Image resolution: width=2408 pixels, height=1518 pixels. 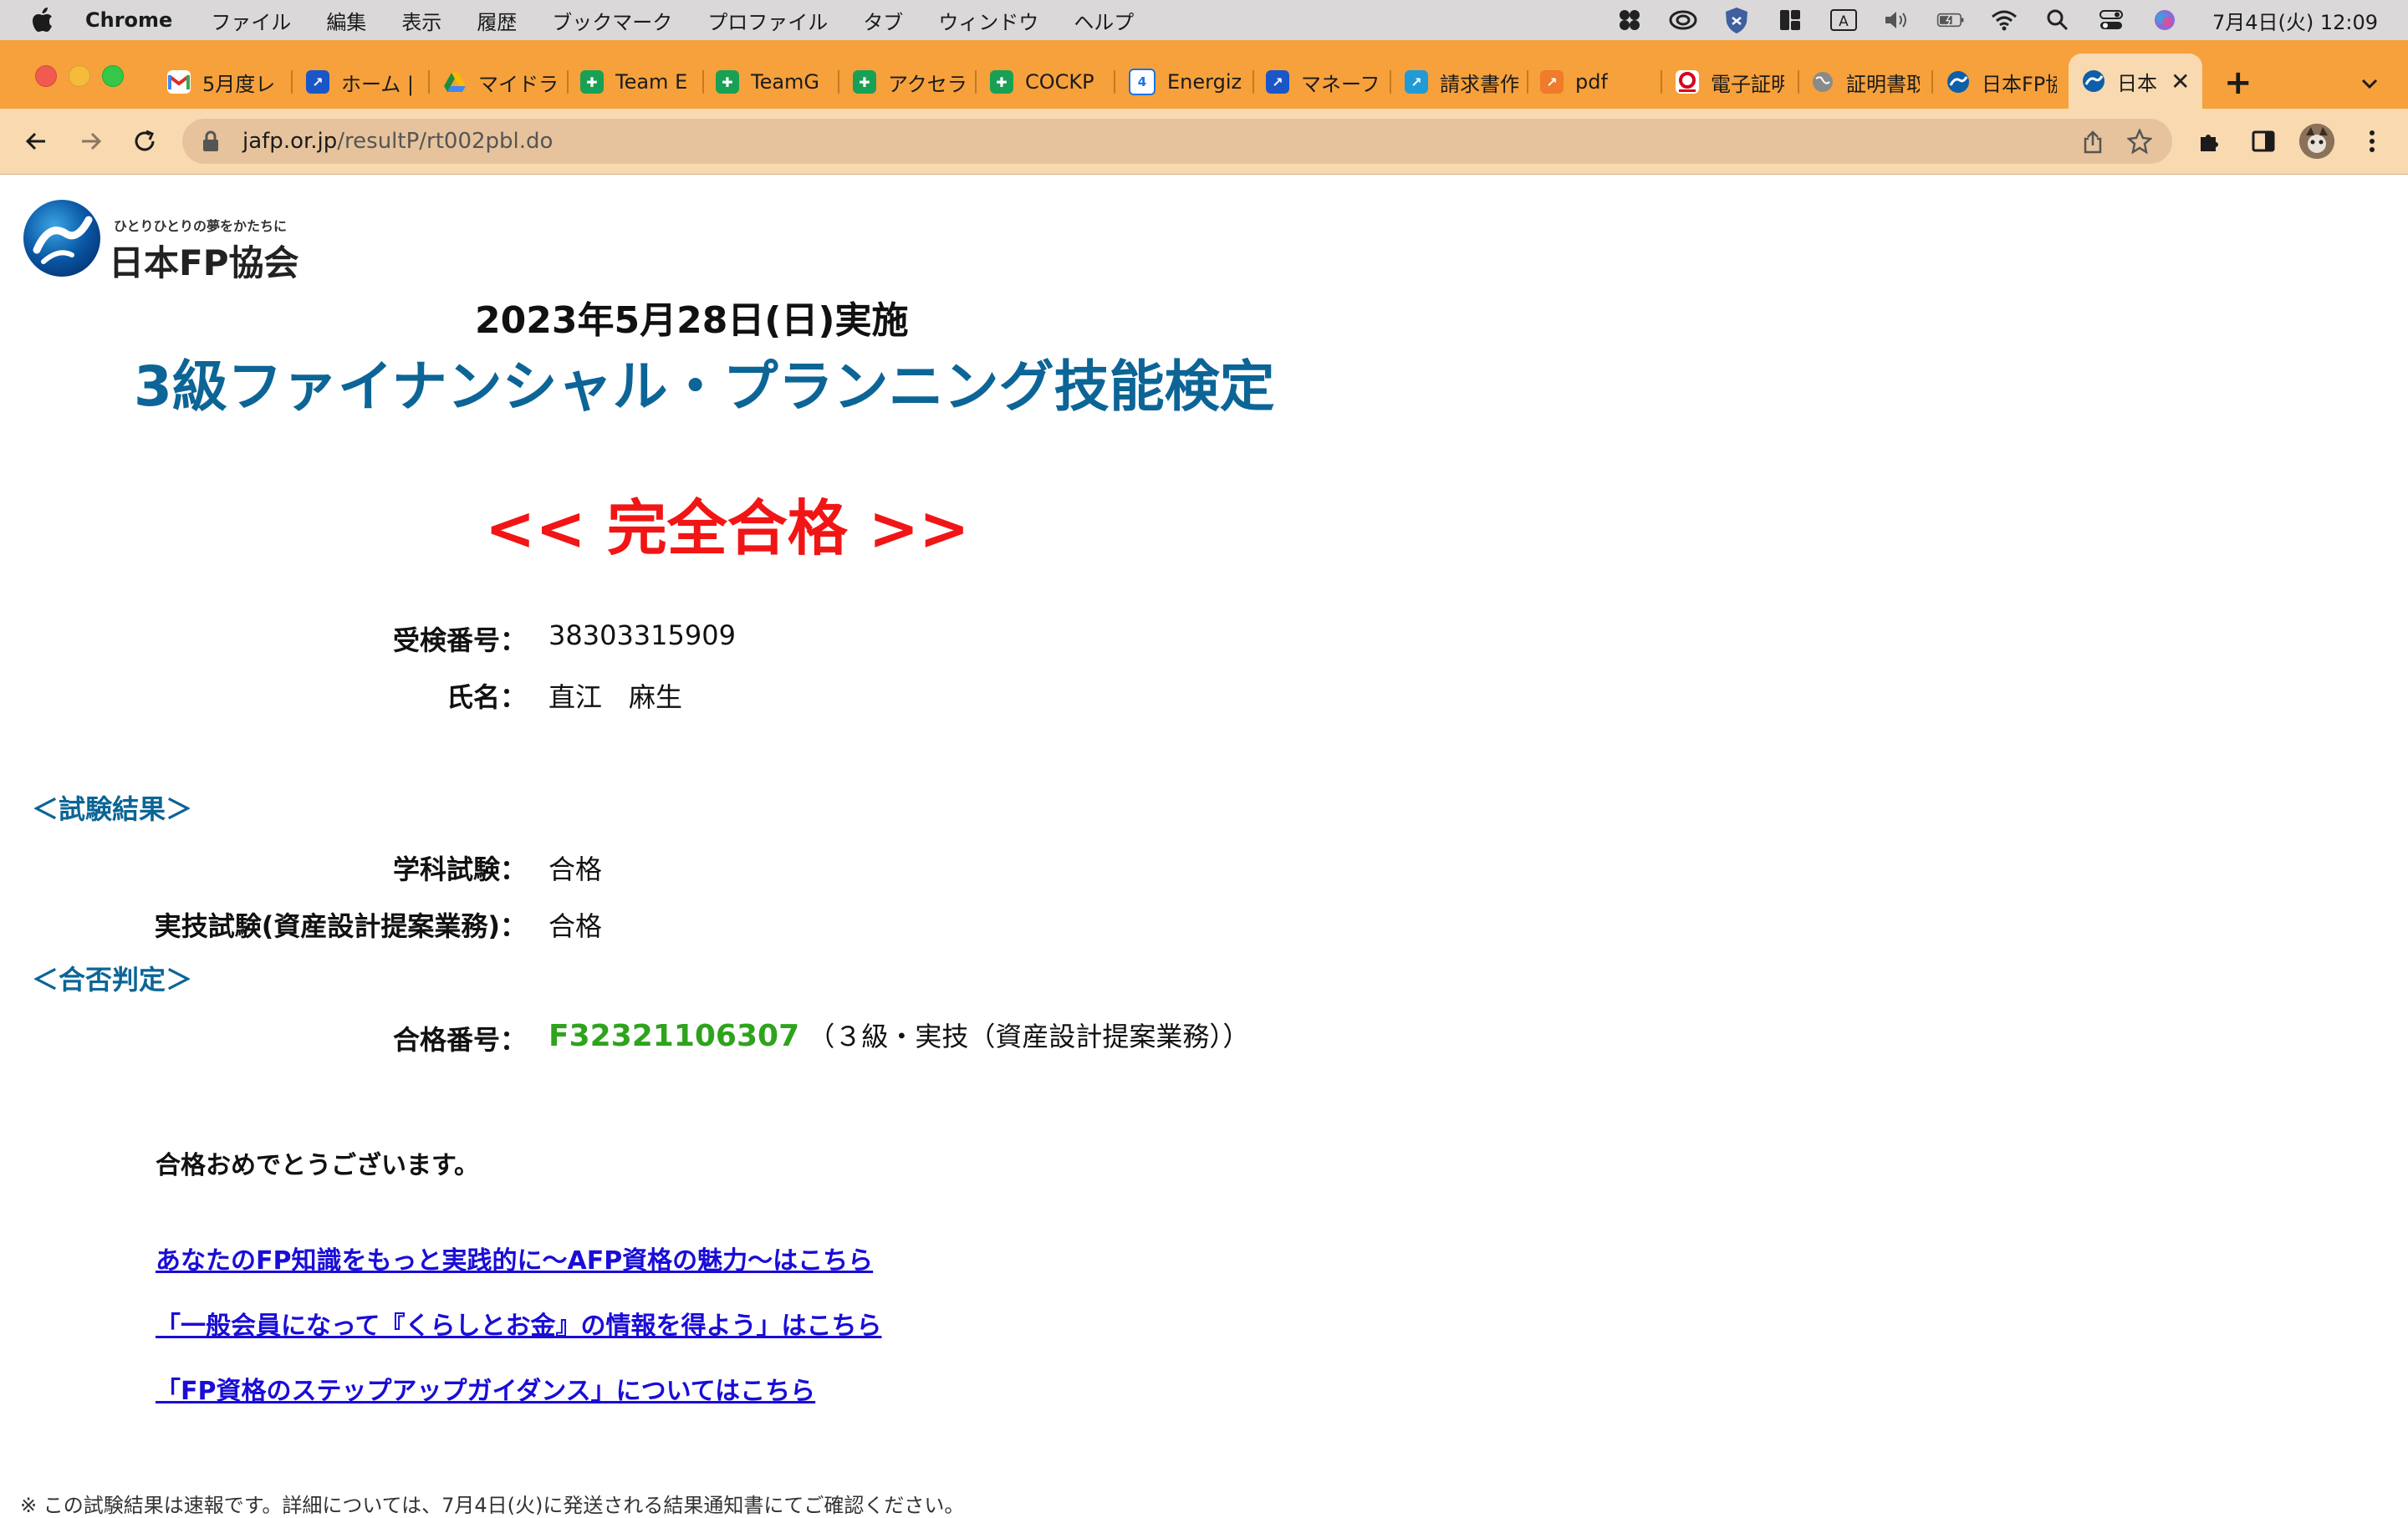 What do you see at coordinates (459, 1040) in the screenshot?
I see `pass-number-label: 合格番号：` at bounding box center [459, 1040].